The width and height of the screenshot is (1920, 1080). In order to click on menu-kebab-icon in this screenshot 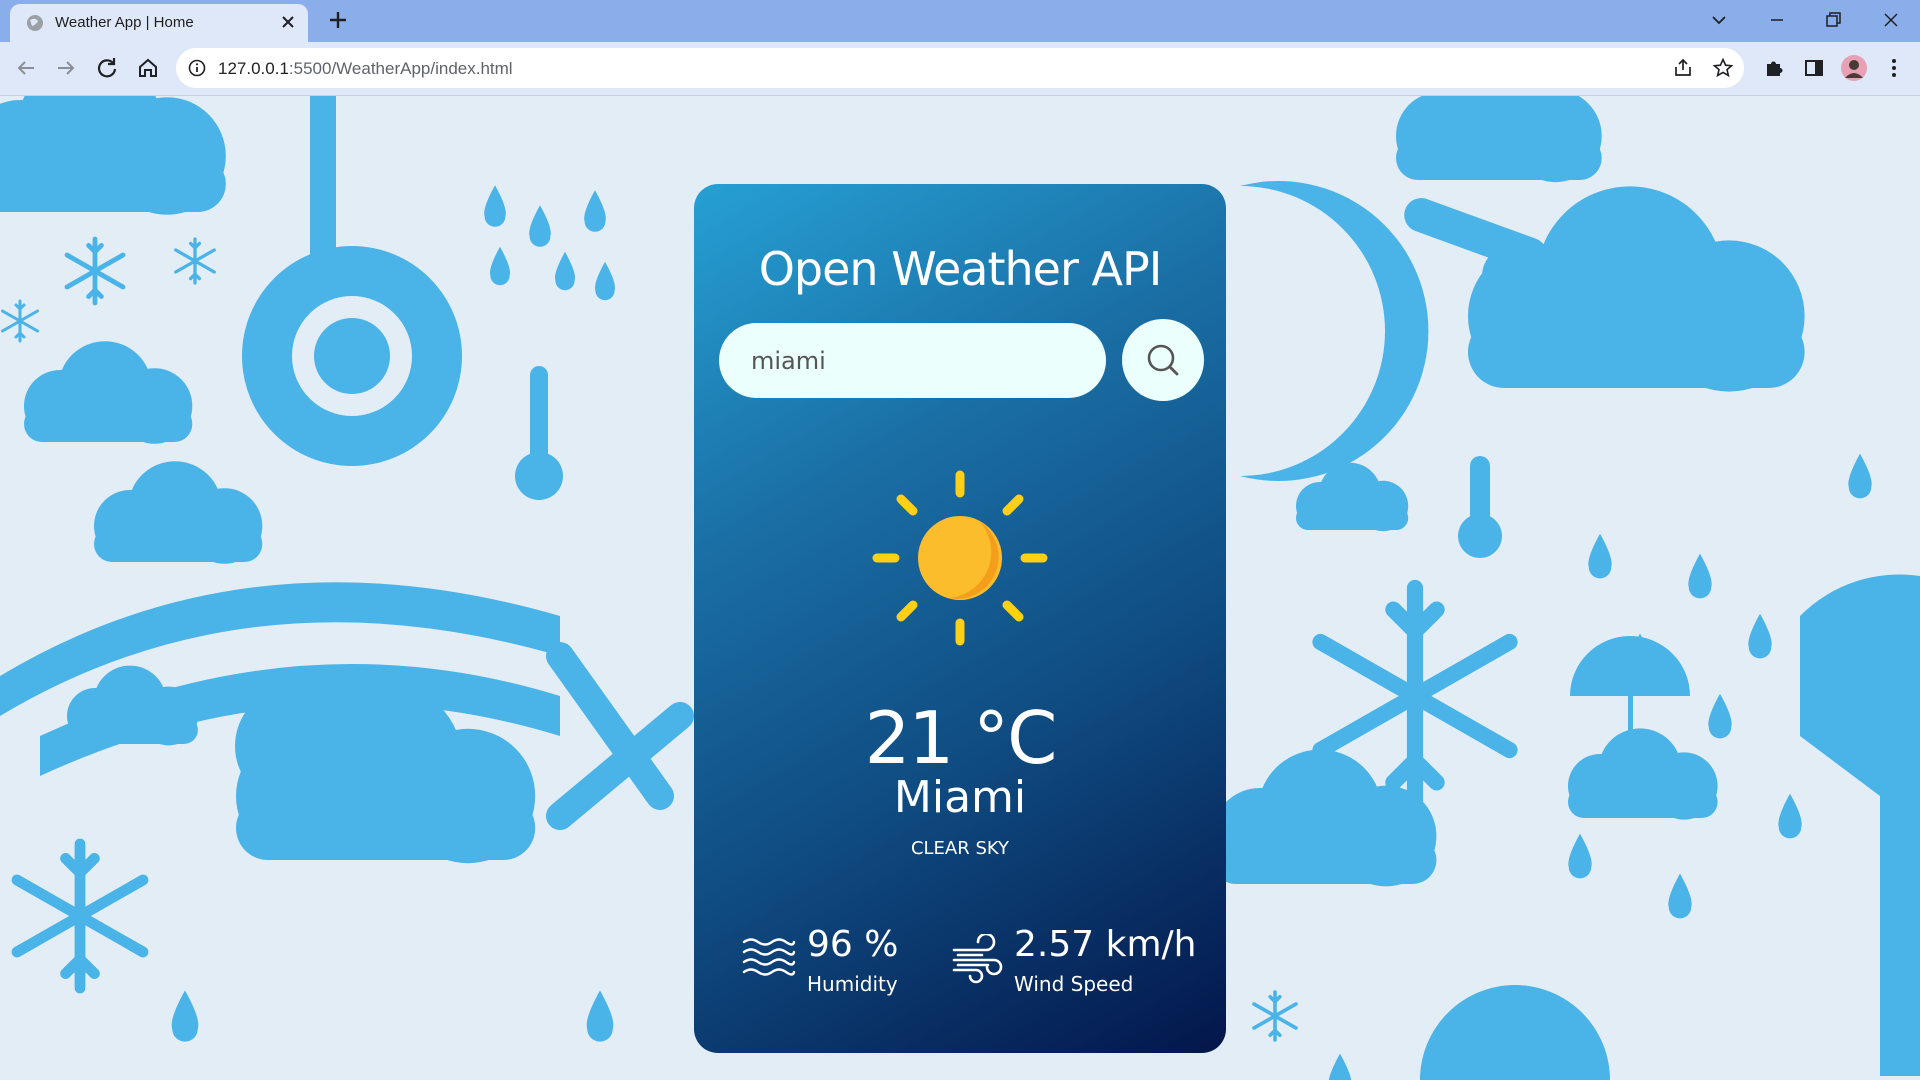, I will do `click(1894, 68)`.